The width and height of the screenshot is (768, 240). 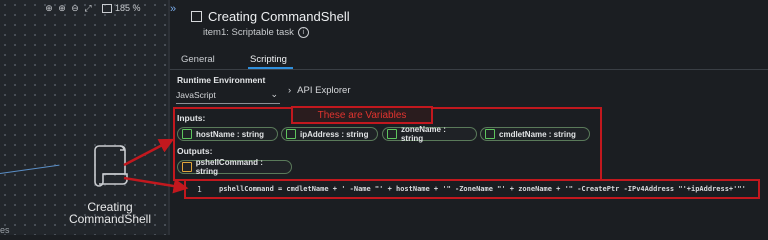 I want to click on input-pill-cmdletname: cmdletName : string, so click(x=535, y=134).